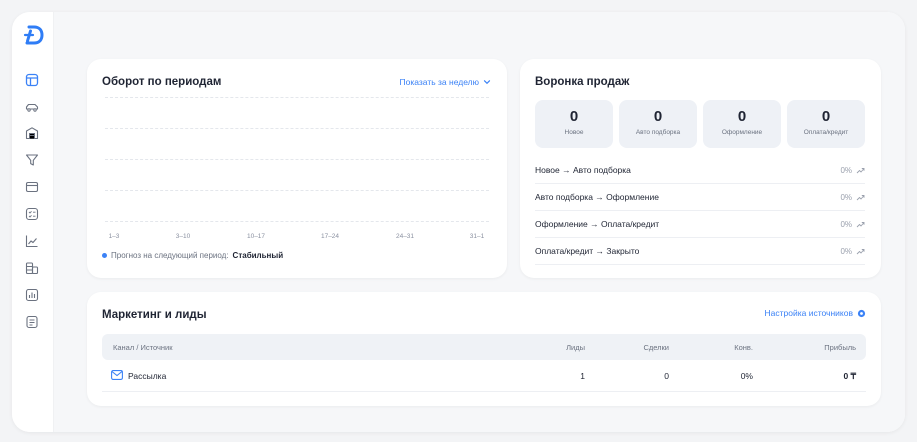 The image size is (917, 442). I want to click on leads-value: 1, so click(582, 376).